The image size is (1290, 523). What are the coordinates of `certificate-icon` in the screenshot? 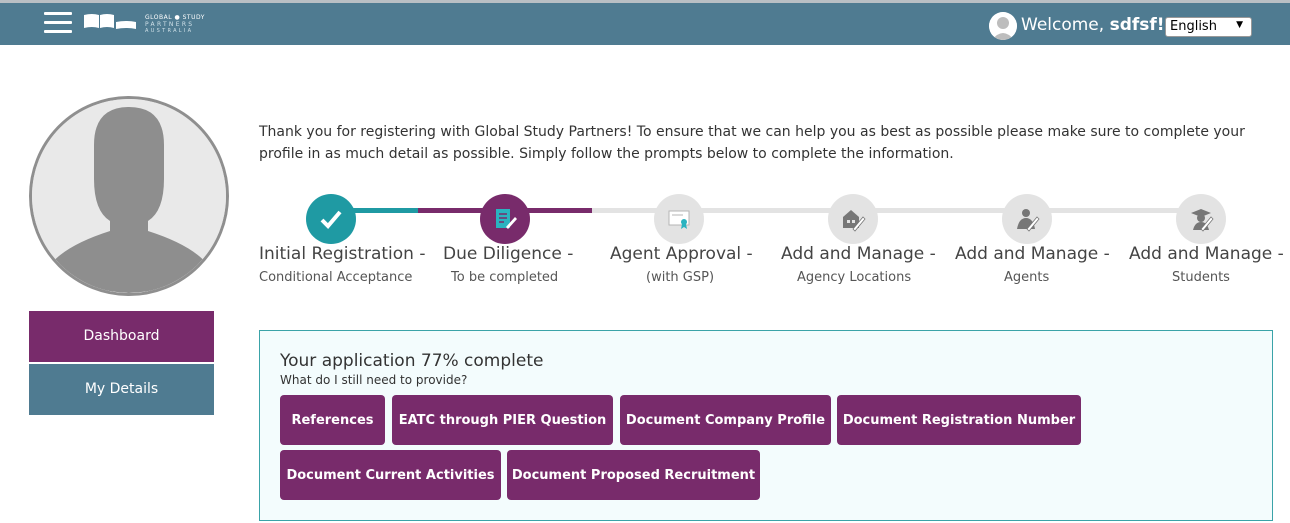 It's located at (679, 219).